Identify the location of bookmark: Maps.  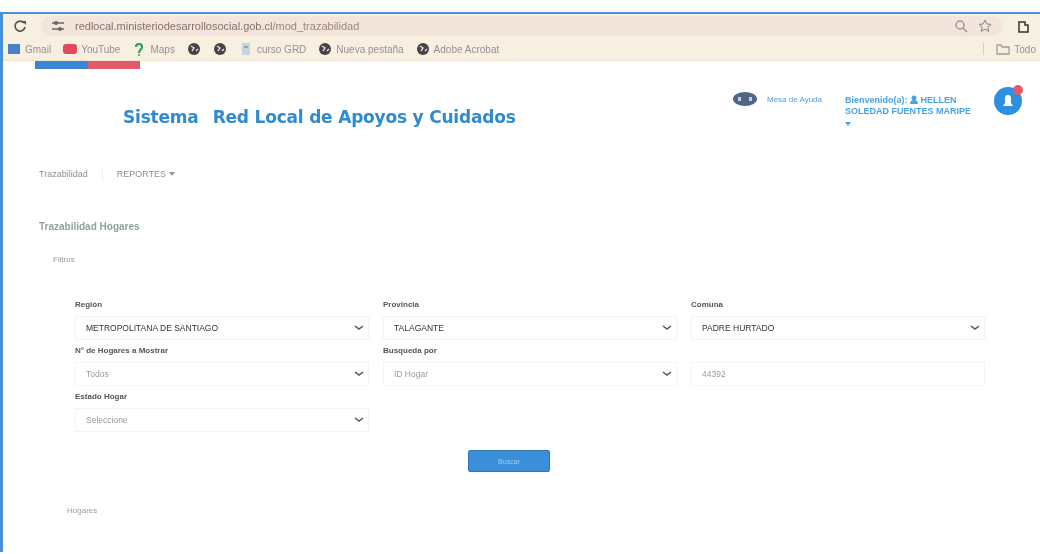
(153, 49).